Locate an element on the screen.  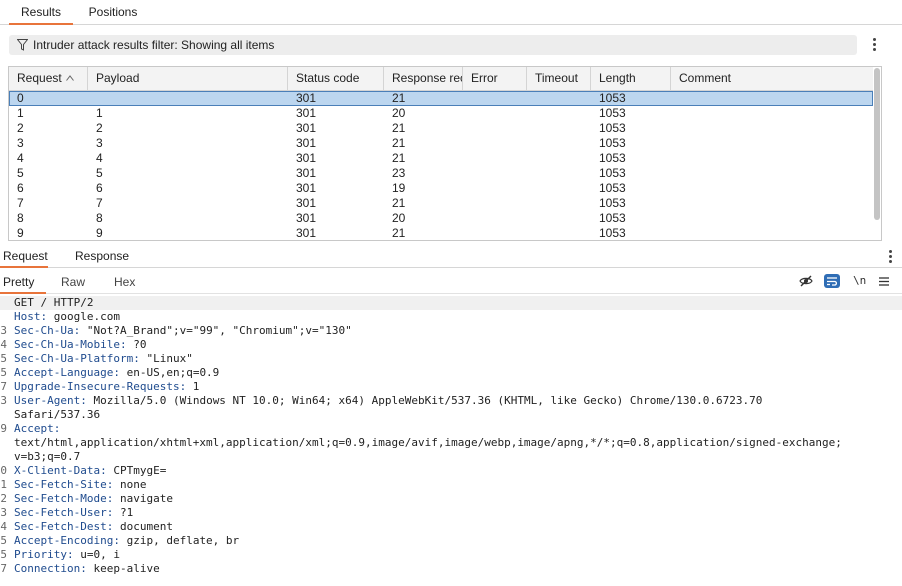
header-name: User-Agent: is located at coordinates (50, 400).